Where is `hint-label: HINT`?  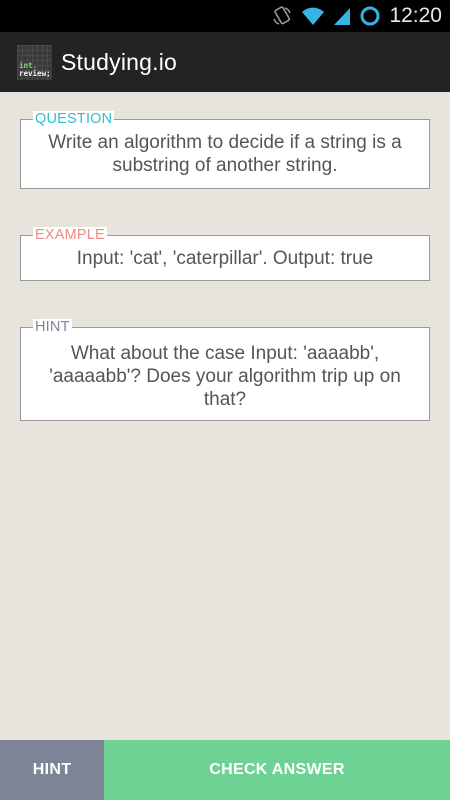
hint-label: HINT is located at coordinates (52, 327).